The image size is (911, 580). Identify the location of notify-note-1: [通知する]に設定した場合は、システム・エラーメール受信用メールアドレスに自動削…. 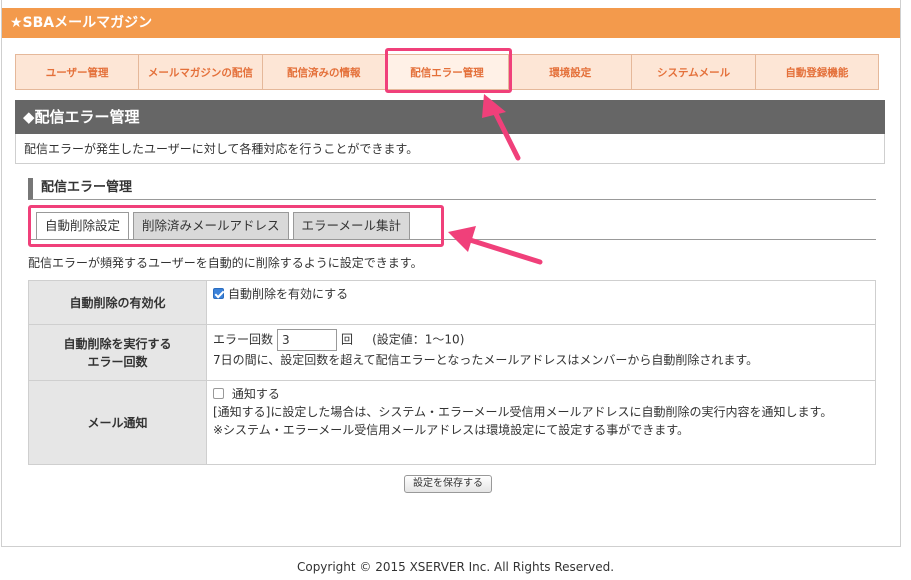
(523, 412).